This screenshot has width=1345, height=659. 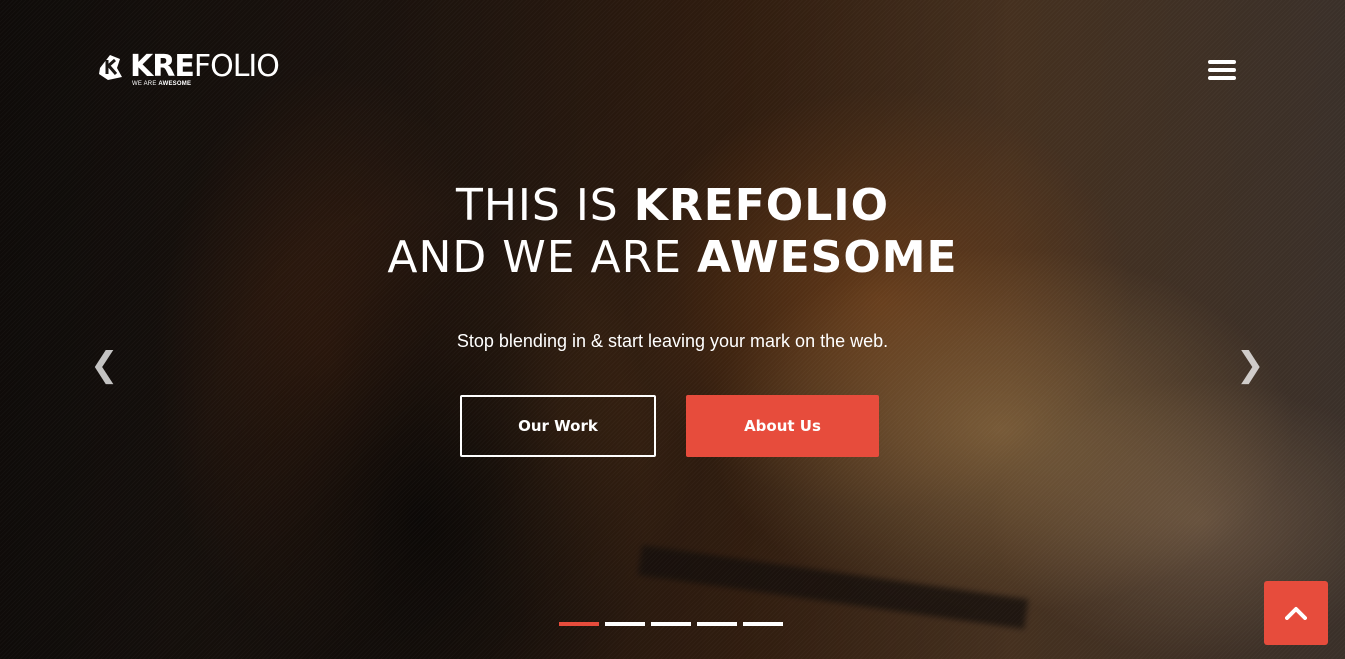 What do you see at coordinates (558, 426) in the screenshot?
I see `our-work-button: Our Work` at bounding box center [558, 426].